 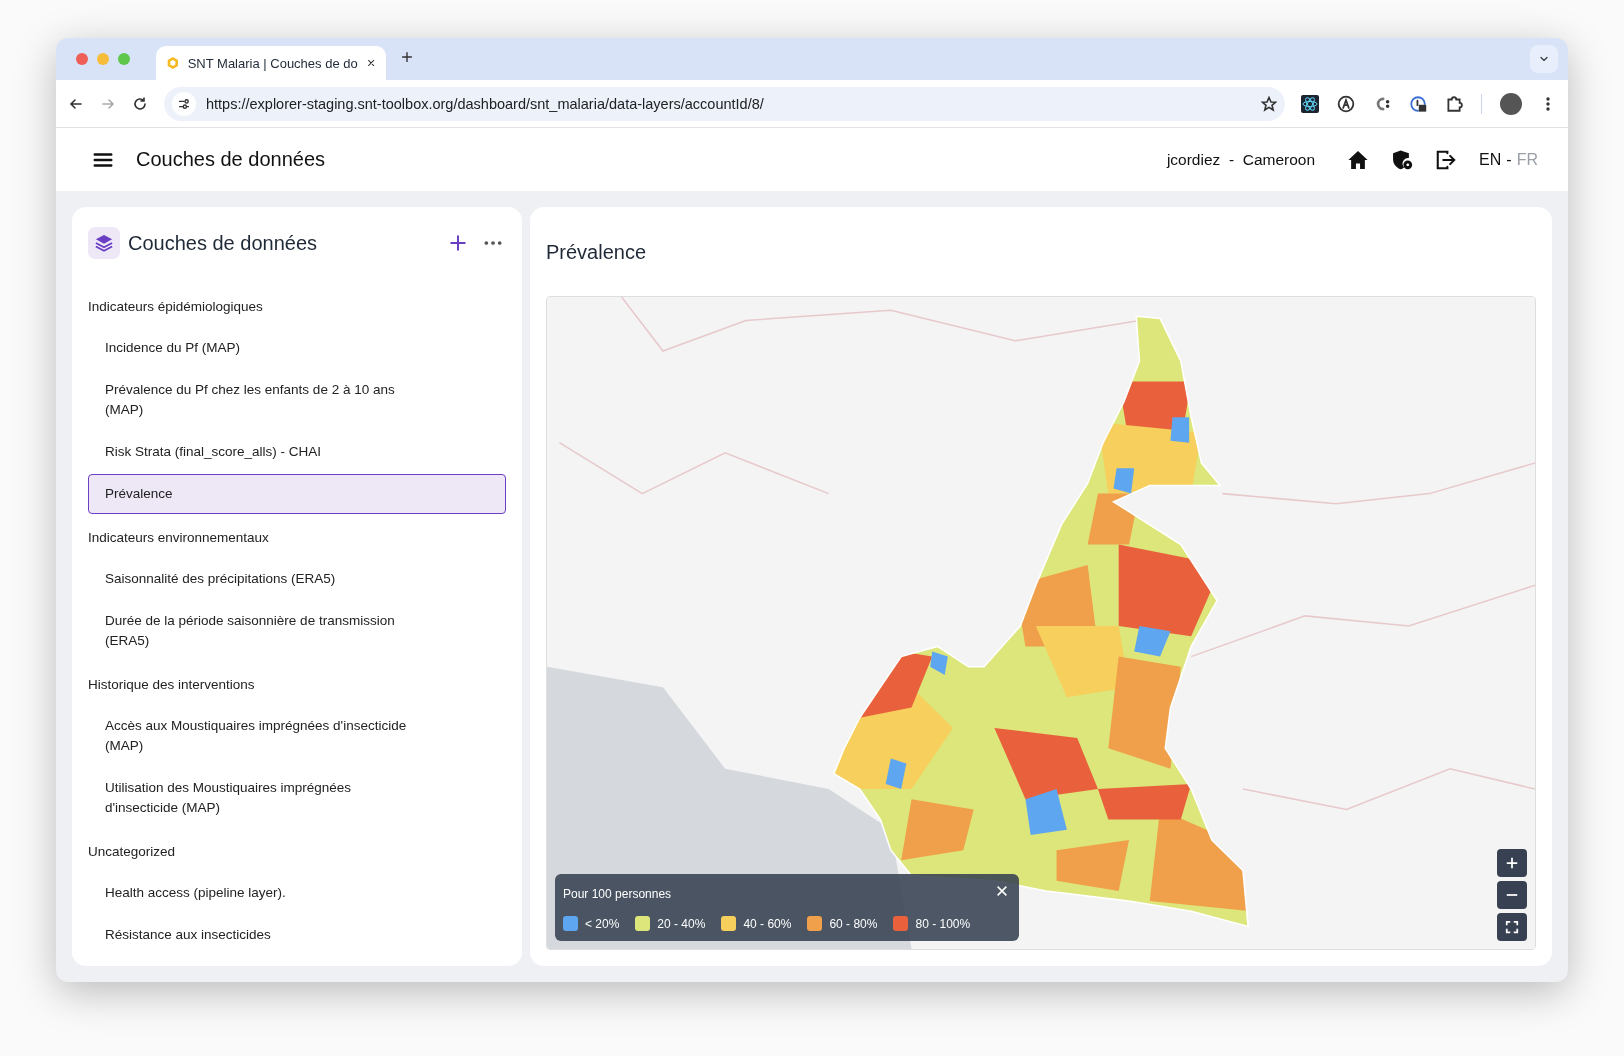 What do you see at coordinates (1310, 103) in the screenshot?
I see `atom-icon` at bounding box center [1310, 103].